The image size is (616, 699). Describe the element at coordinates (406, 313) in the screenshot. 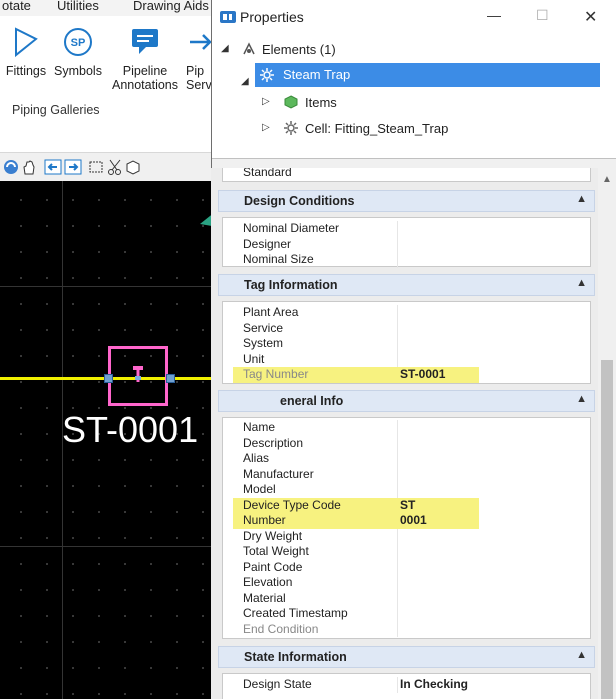

I see `property-row: Plant Area` at that location.